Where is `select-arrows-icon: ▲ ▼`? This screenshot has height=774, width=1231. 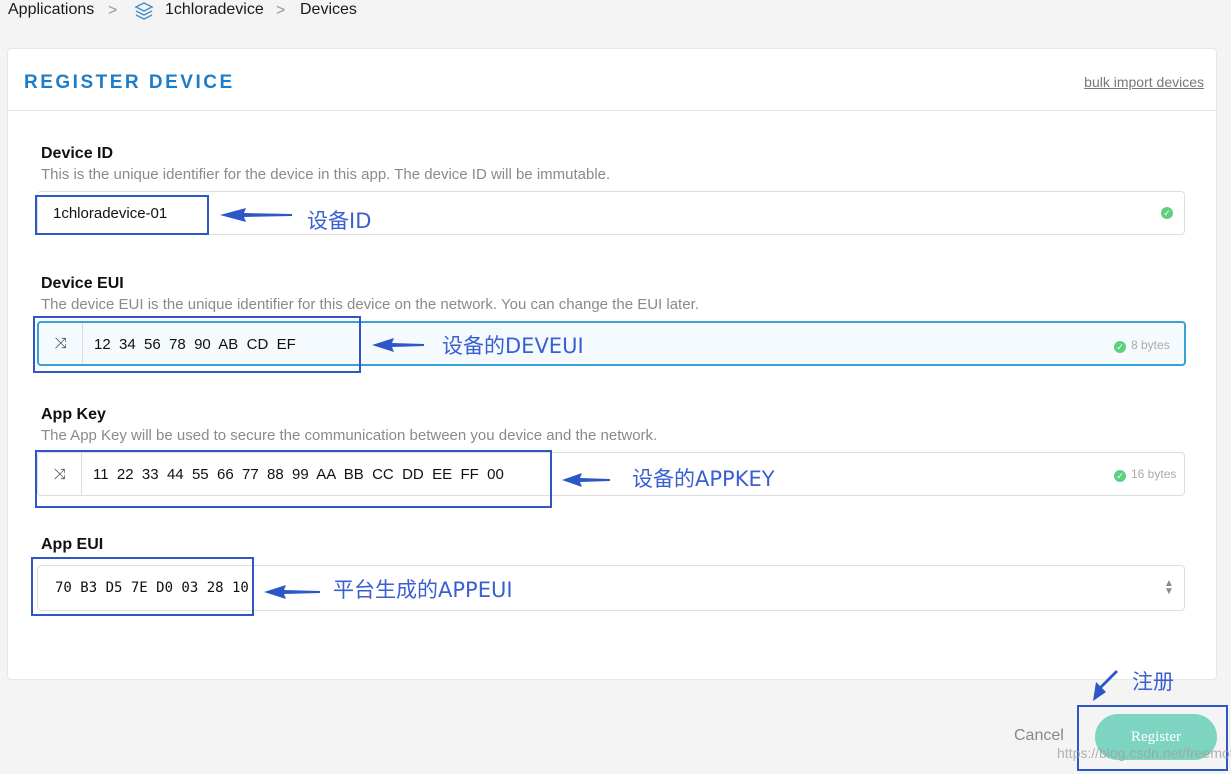
select-arrows-icon: ▲ ▼ is located at coordinates (1169, 587).